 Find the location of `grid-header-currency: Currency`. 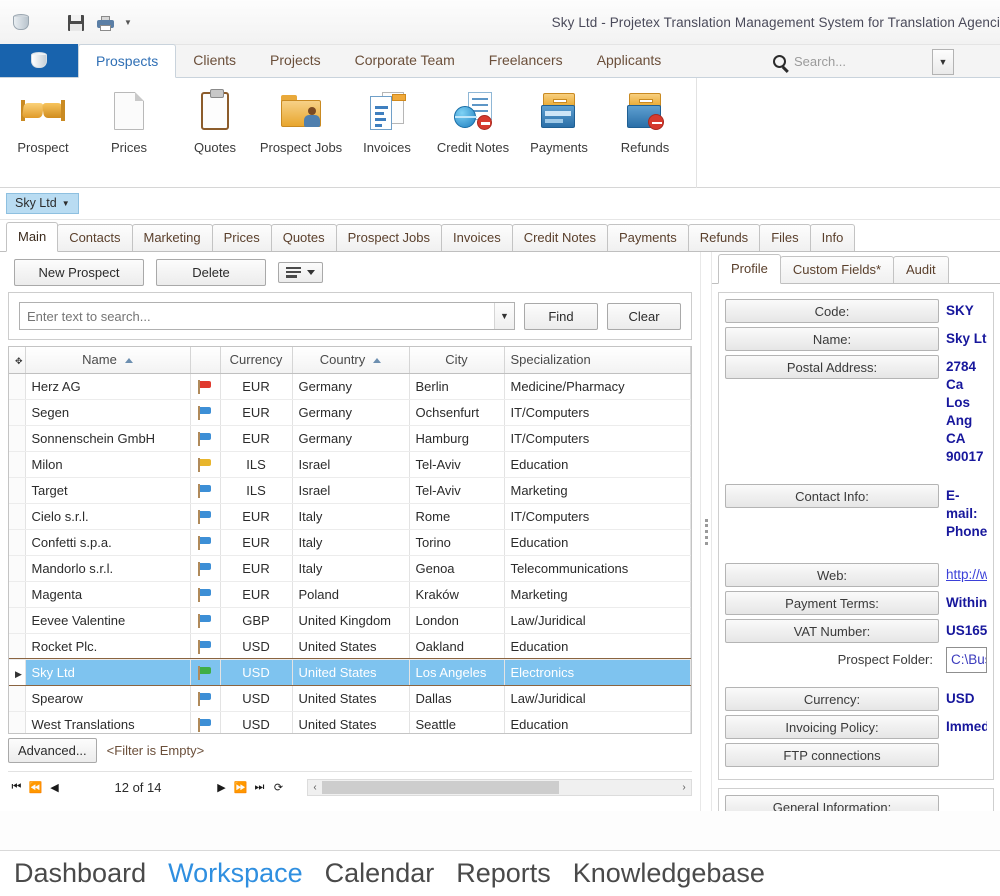

grid-header-currency: Currency is located at coordinates (256, 360).